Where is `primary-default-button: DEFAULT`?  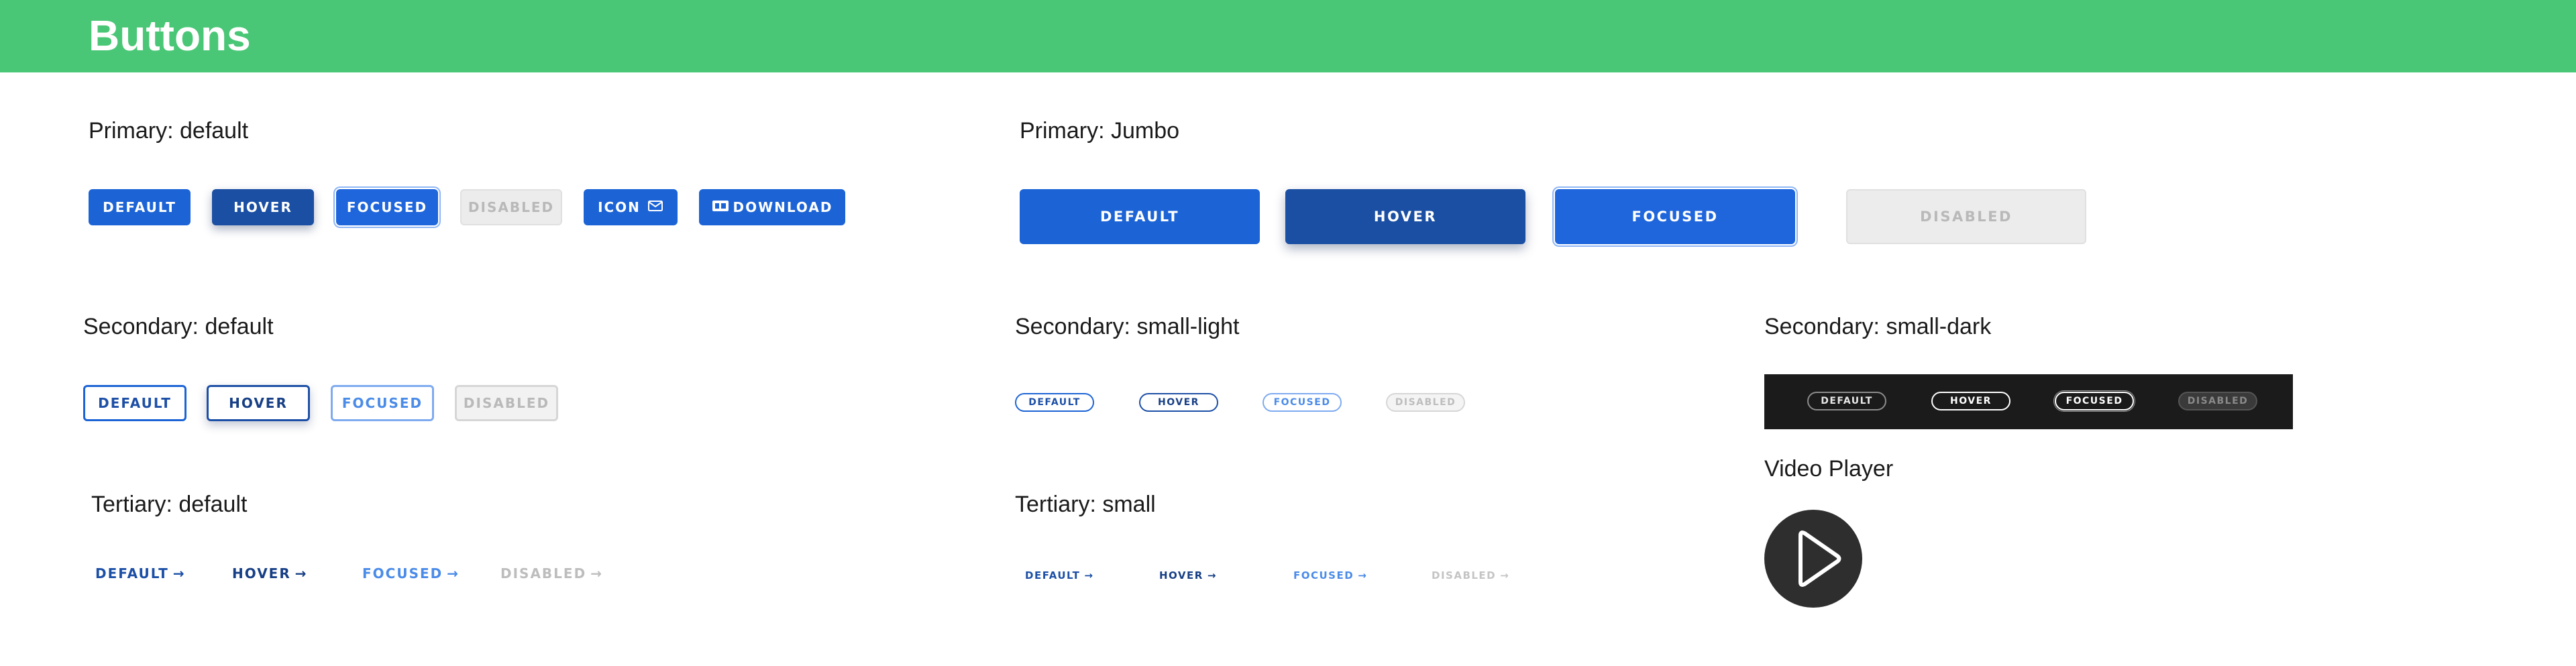
primary-default-button: DEFAULT is located at coordinates (140, 207).